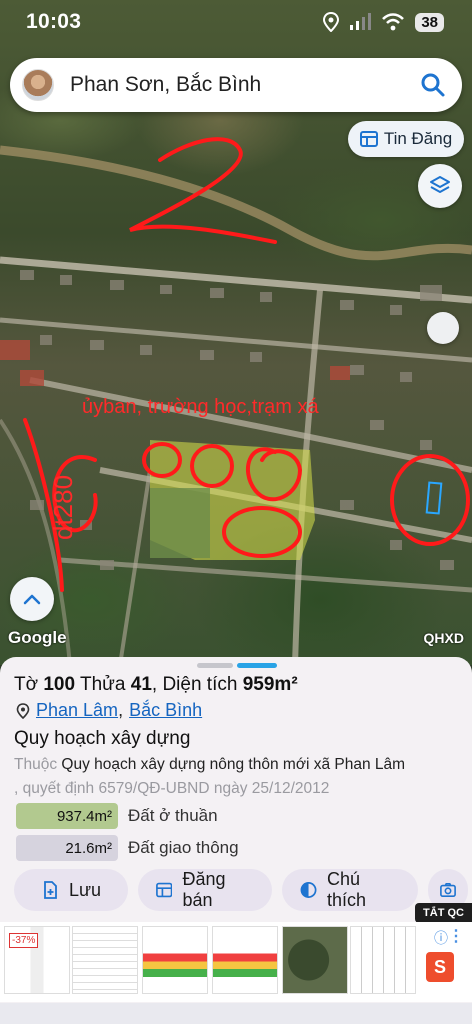 The height and width of the screenshot is (1024, 472). I want to click on layers-button, so click(440, 186).